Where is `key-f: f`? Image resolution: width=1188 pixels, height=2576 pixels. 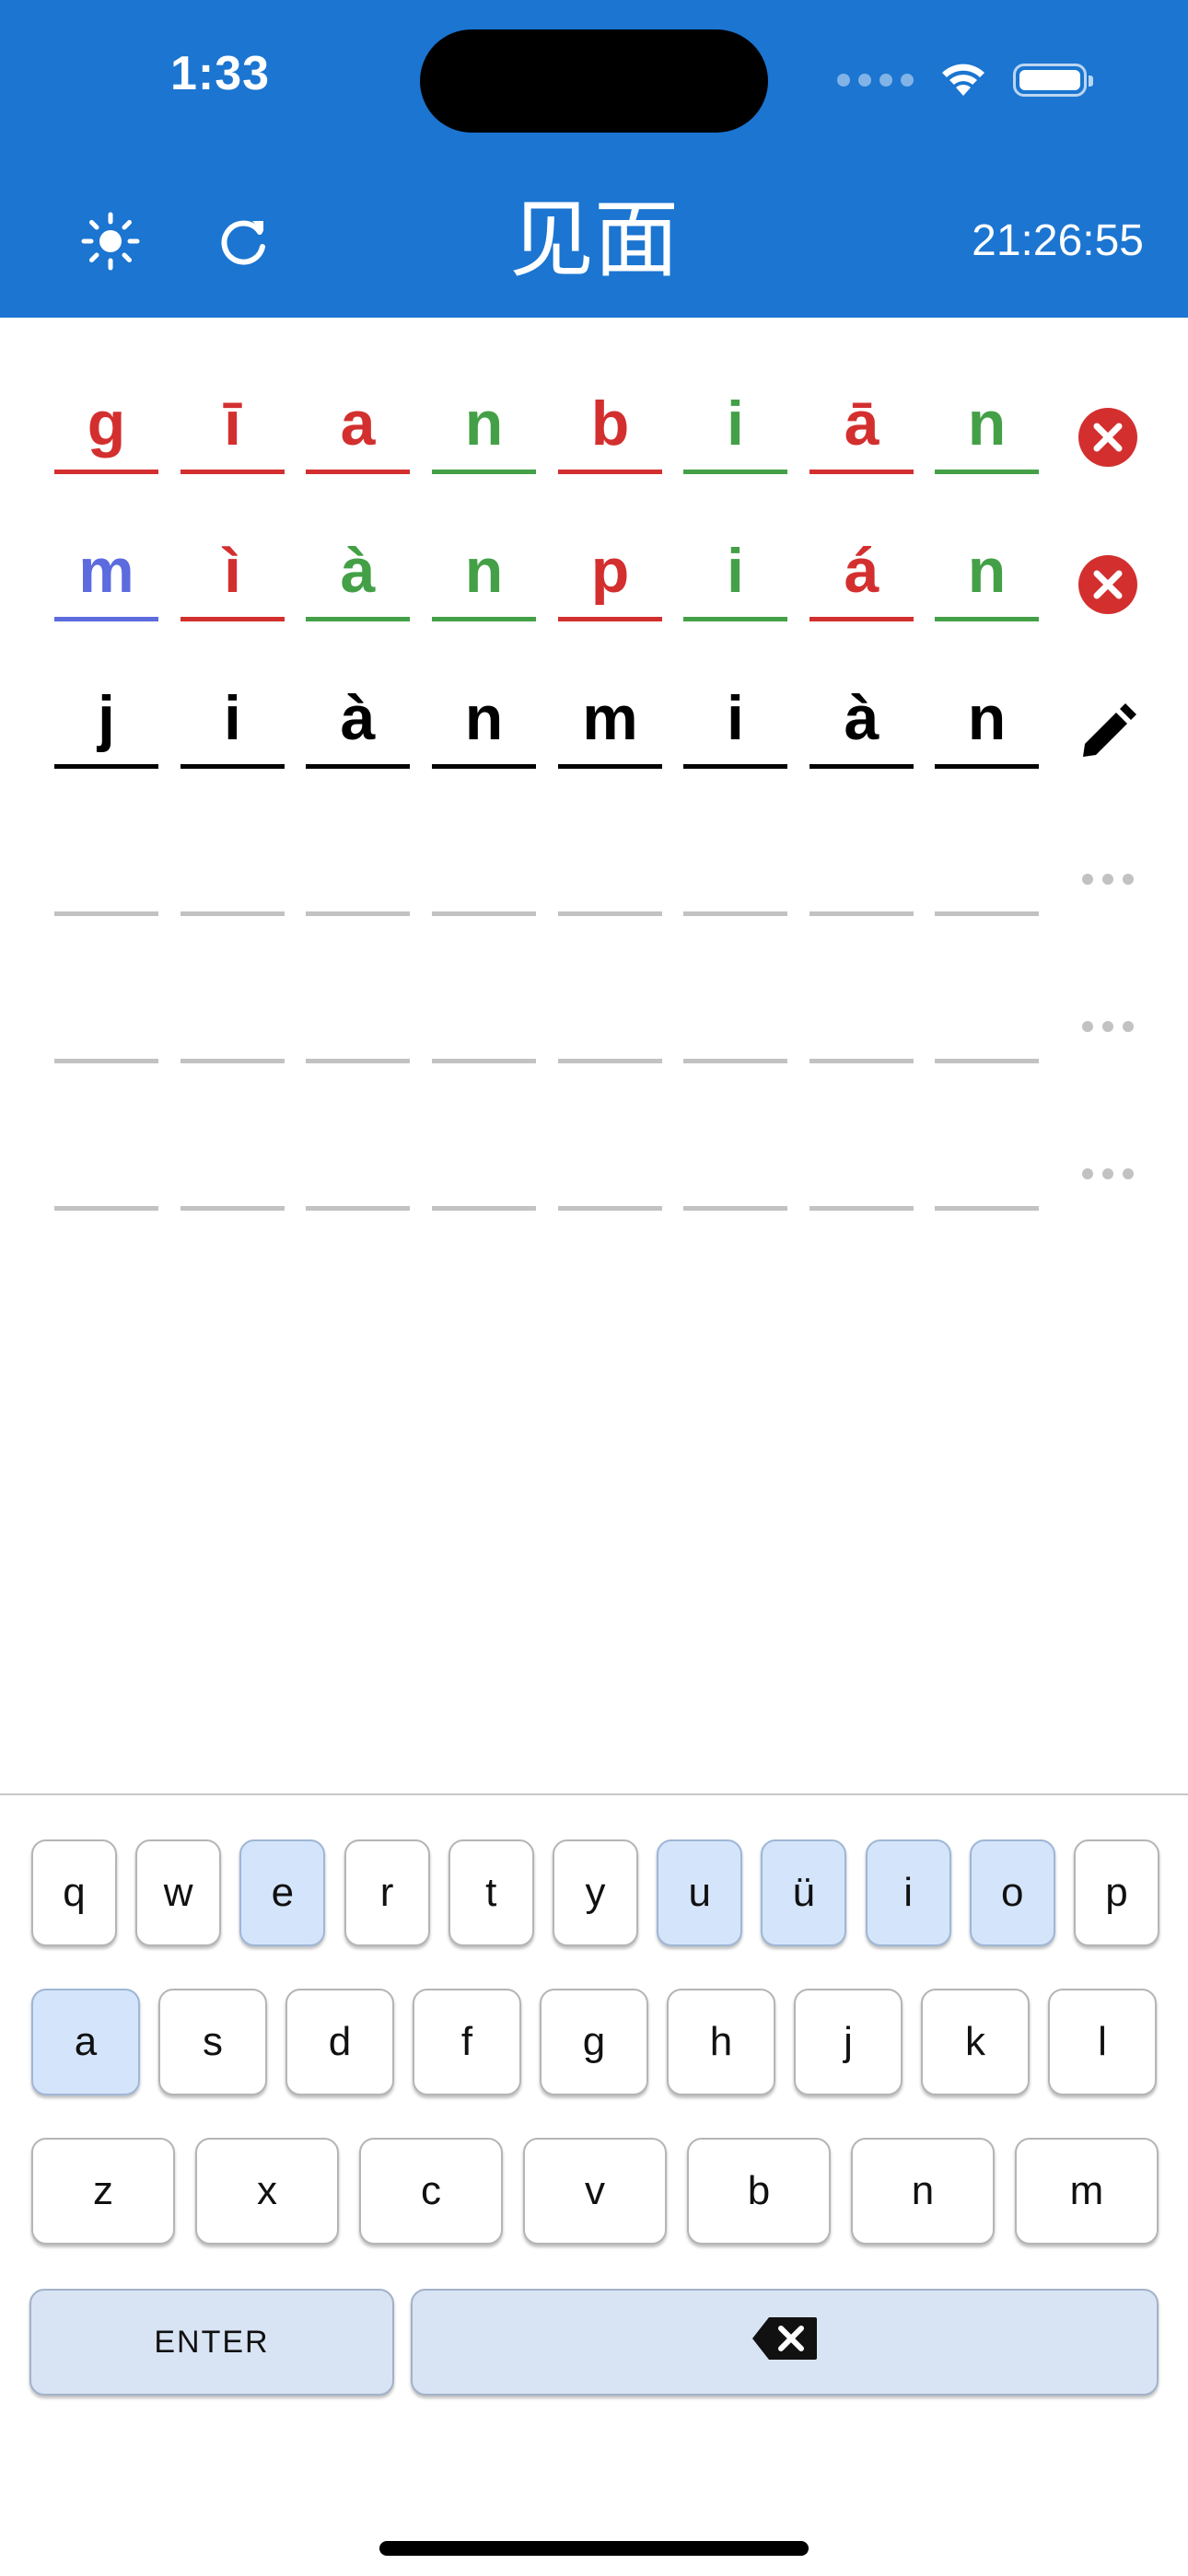
key-f: f is located at coordinates (467, 2042).